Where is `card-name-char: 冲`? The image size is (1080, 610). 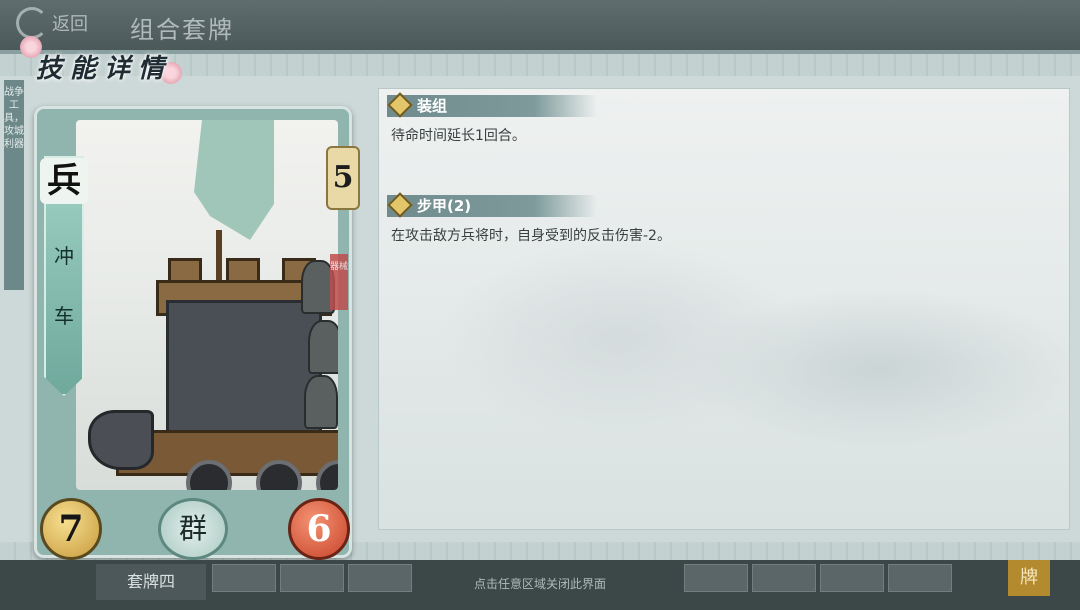 card-name-char: 冲 is located at coordinates (64, 256).